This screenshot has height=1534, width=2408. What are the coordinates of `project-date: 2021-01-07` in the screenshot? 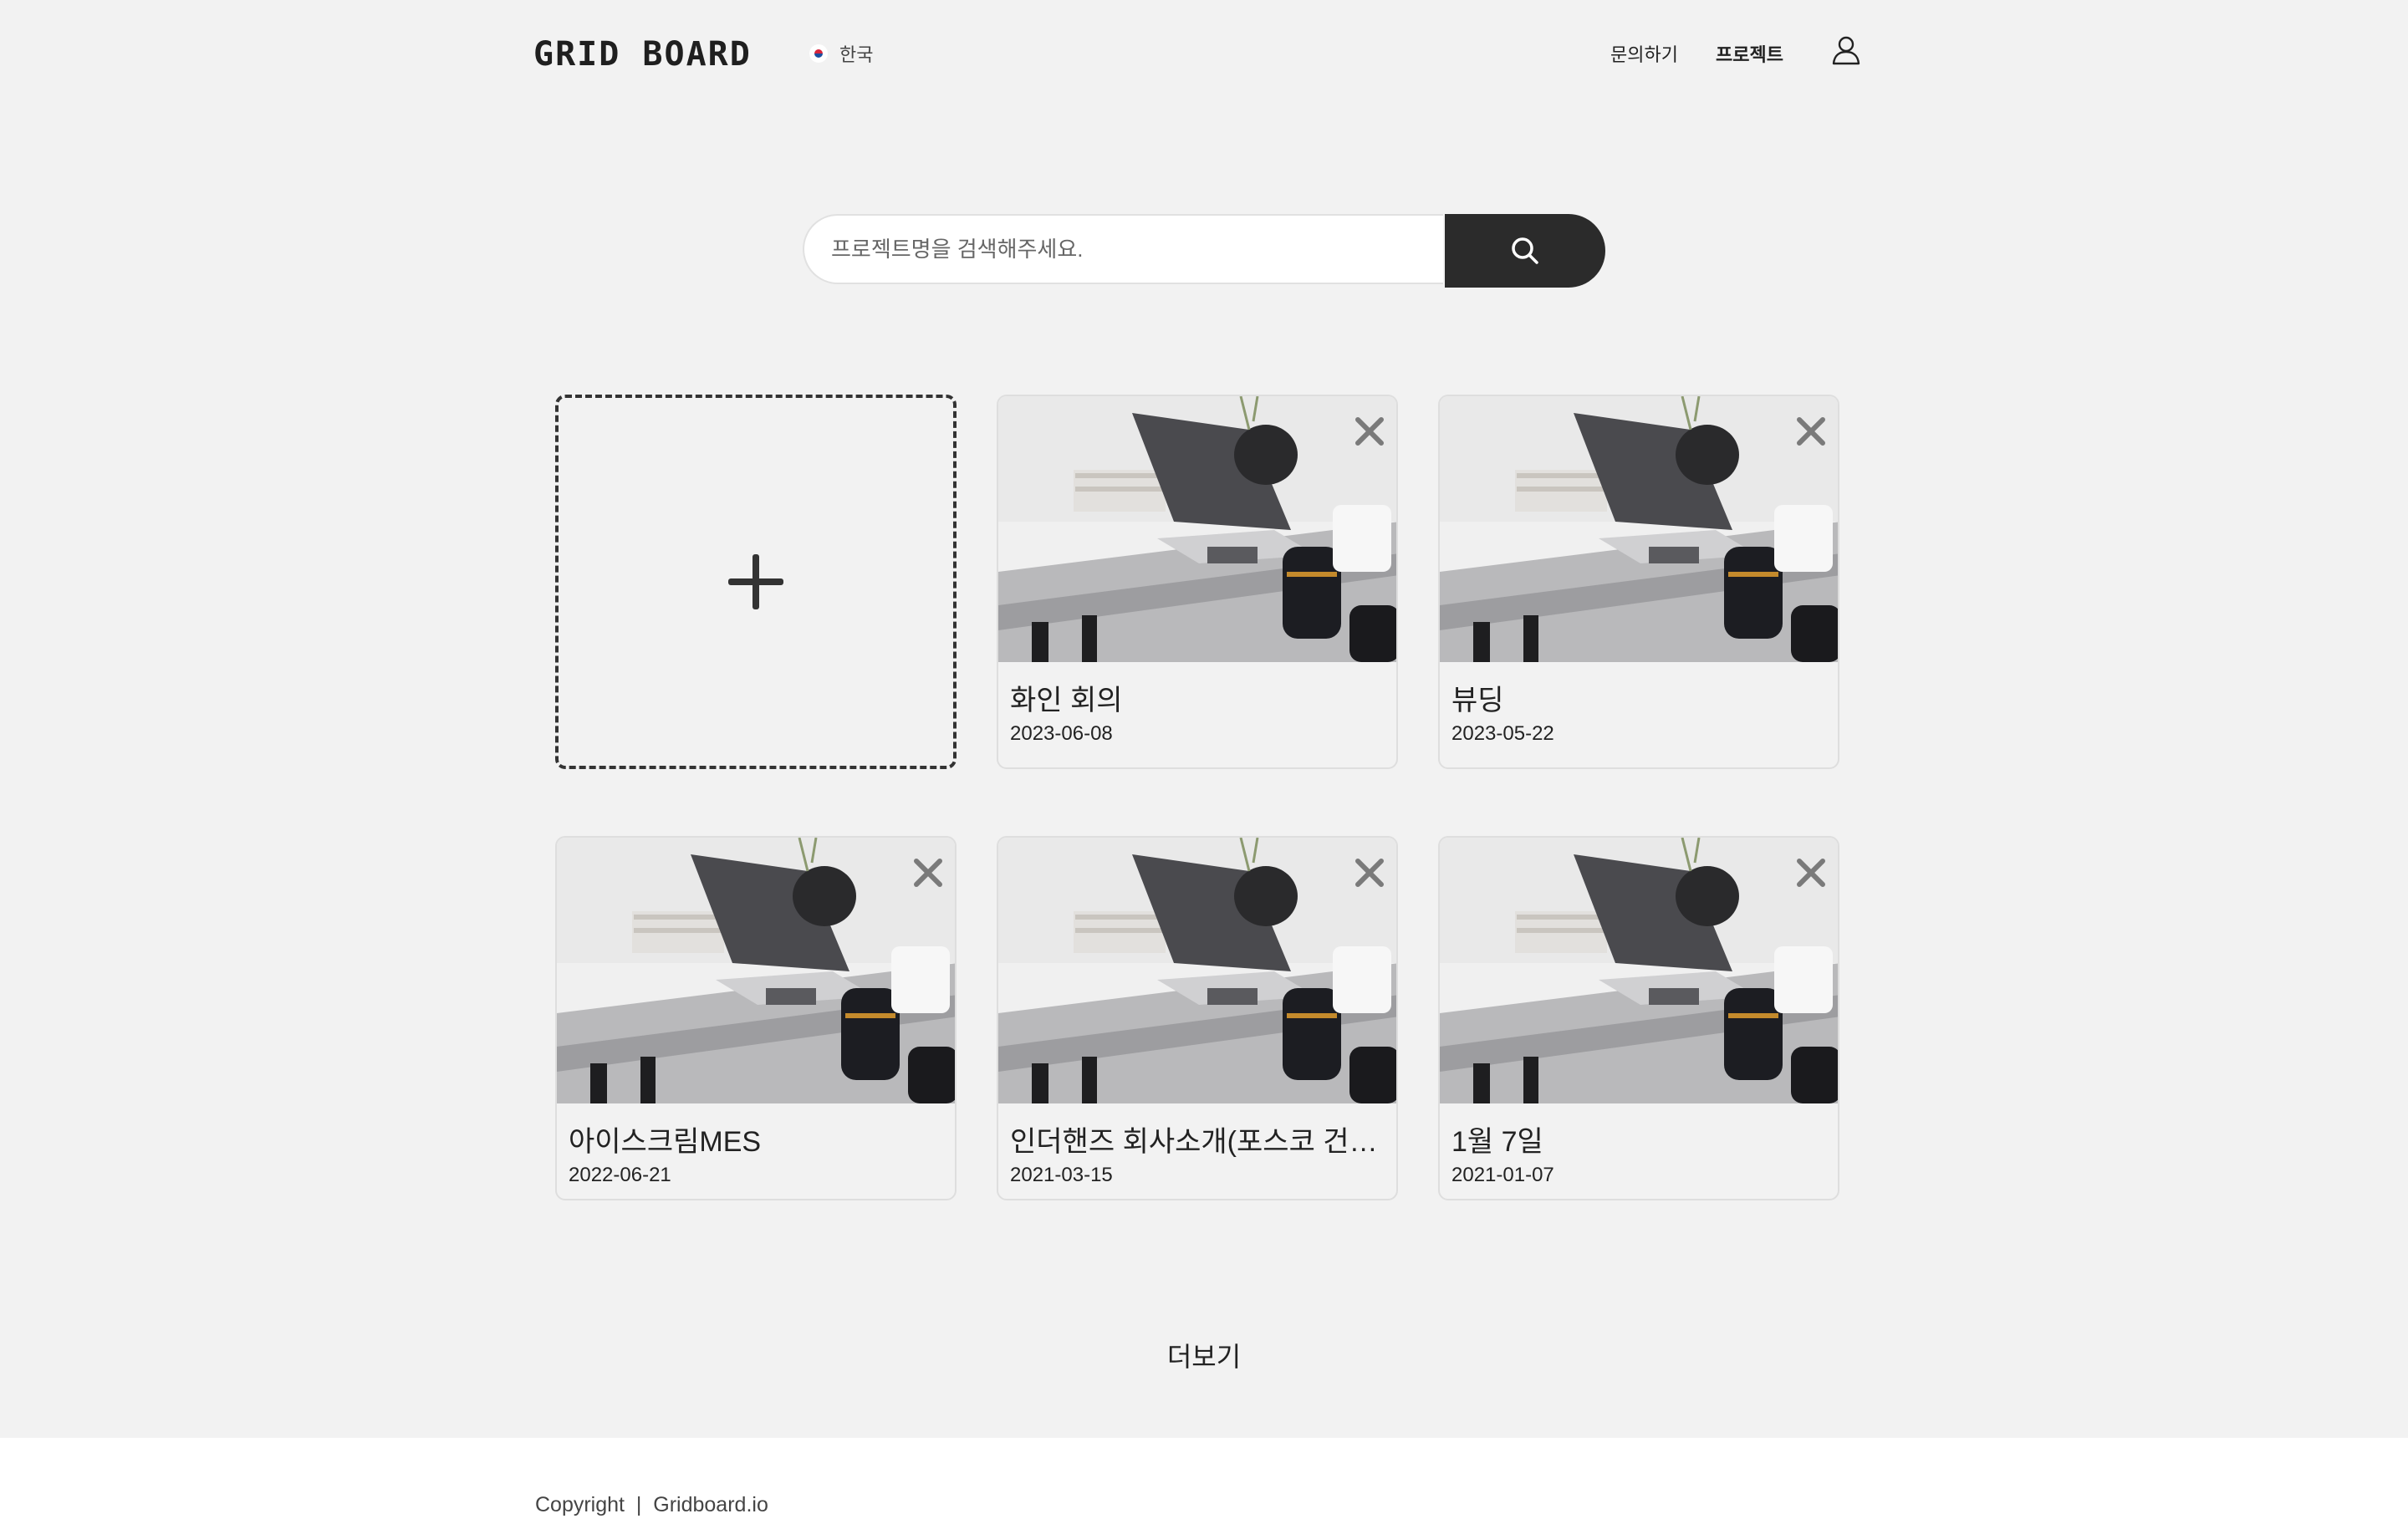 It's located at (1502, 1175).